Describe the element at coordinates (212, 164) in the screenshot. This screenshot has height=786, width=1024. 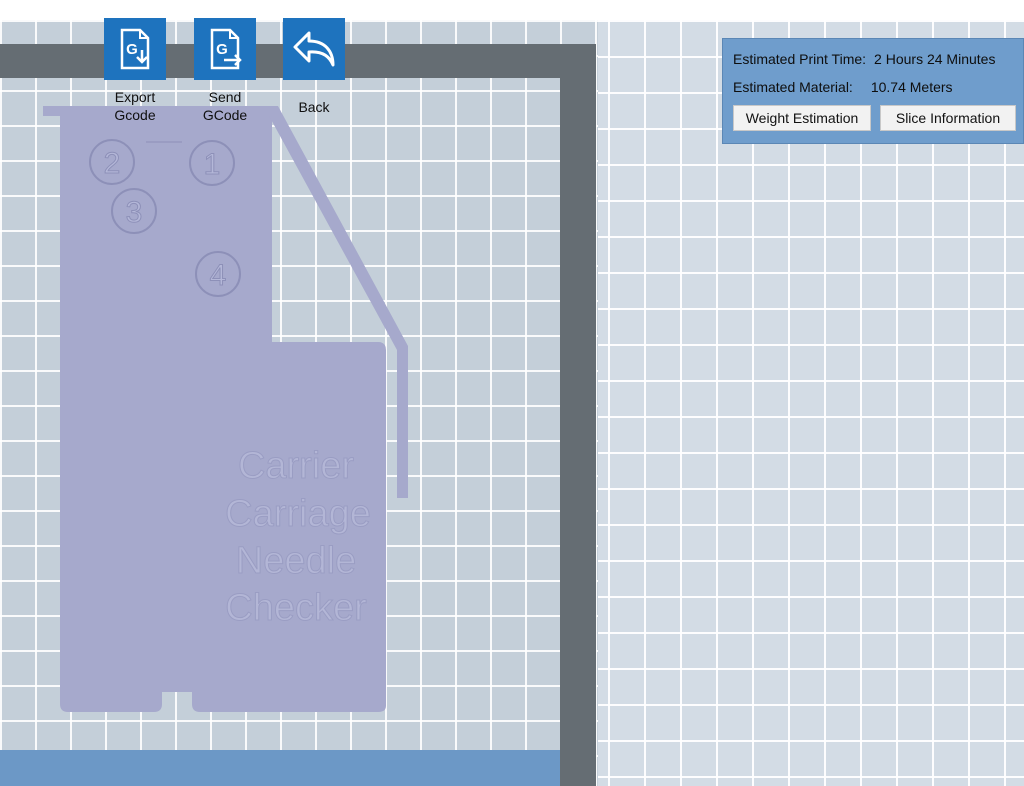
I see `hole-label-1: 1` at that location.